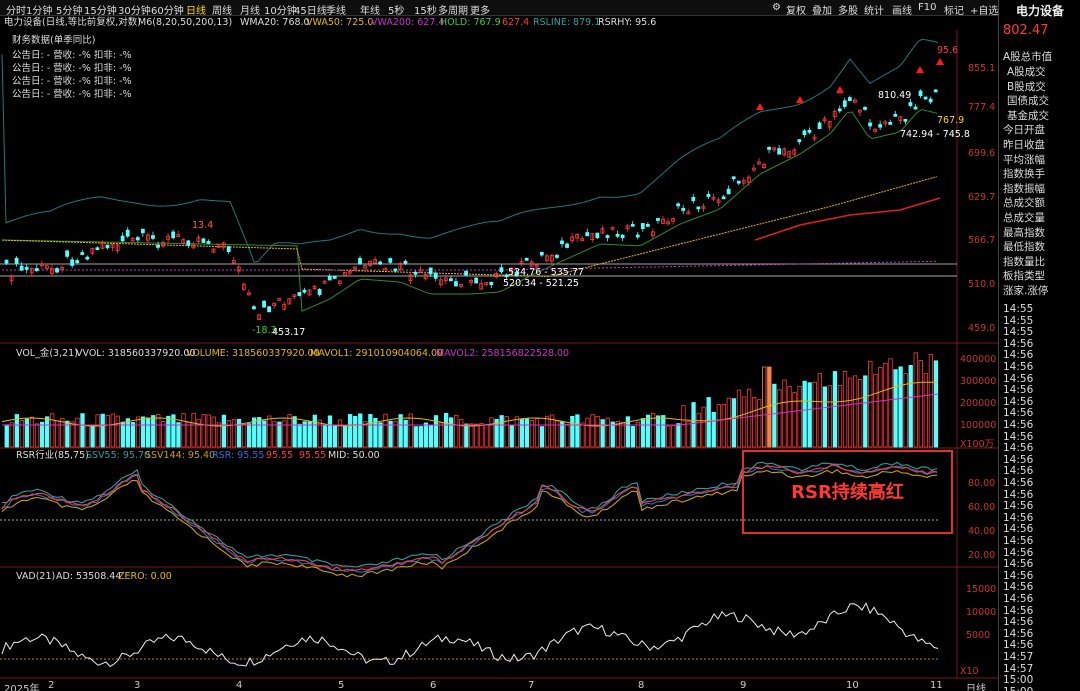 This screenshot has height=691, width=1080. I want to click on menu-item: 最高指数, so click(1024, 232).